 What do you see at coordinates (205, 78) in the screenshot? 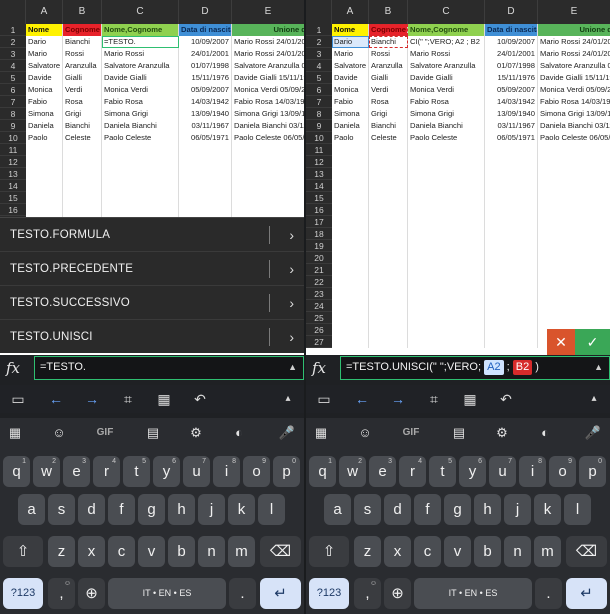
I see `table-cell: 15/11/1976` at bounding box center [205, 78].